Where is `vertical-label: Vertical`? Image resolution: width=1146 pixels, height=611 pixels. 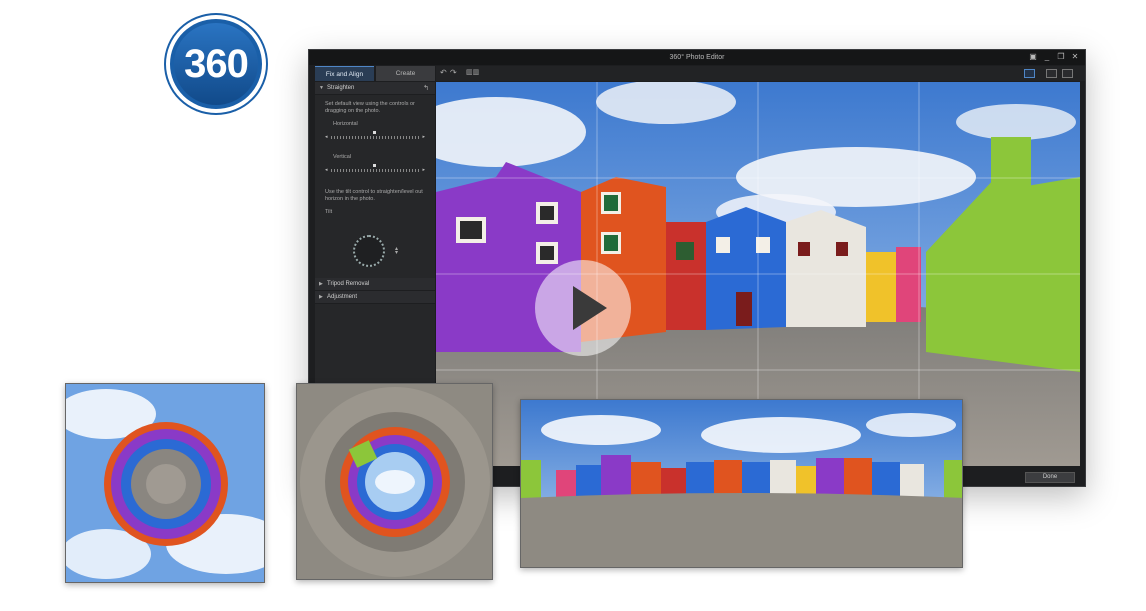 vertical-label: Vertical is located at coordinates (342, 157).